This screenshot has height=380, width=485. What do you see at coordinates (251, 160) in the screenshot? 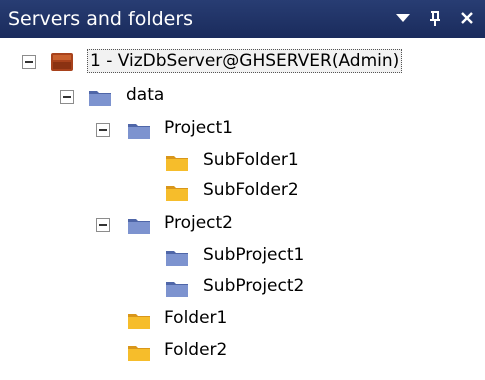
I see `tree-node-label: SubFolder1` at bounding box center [251, 160].